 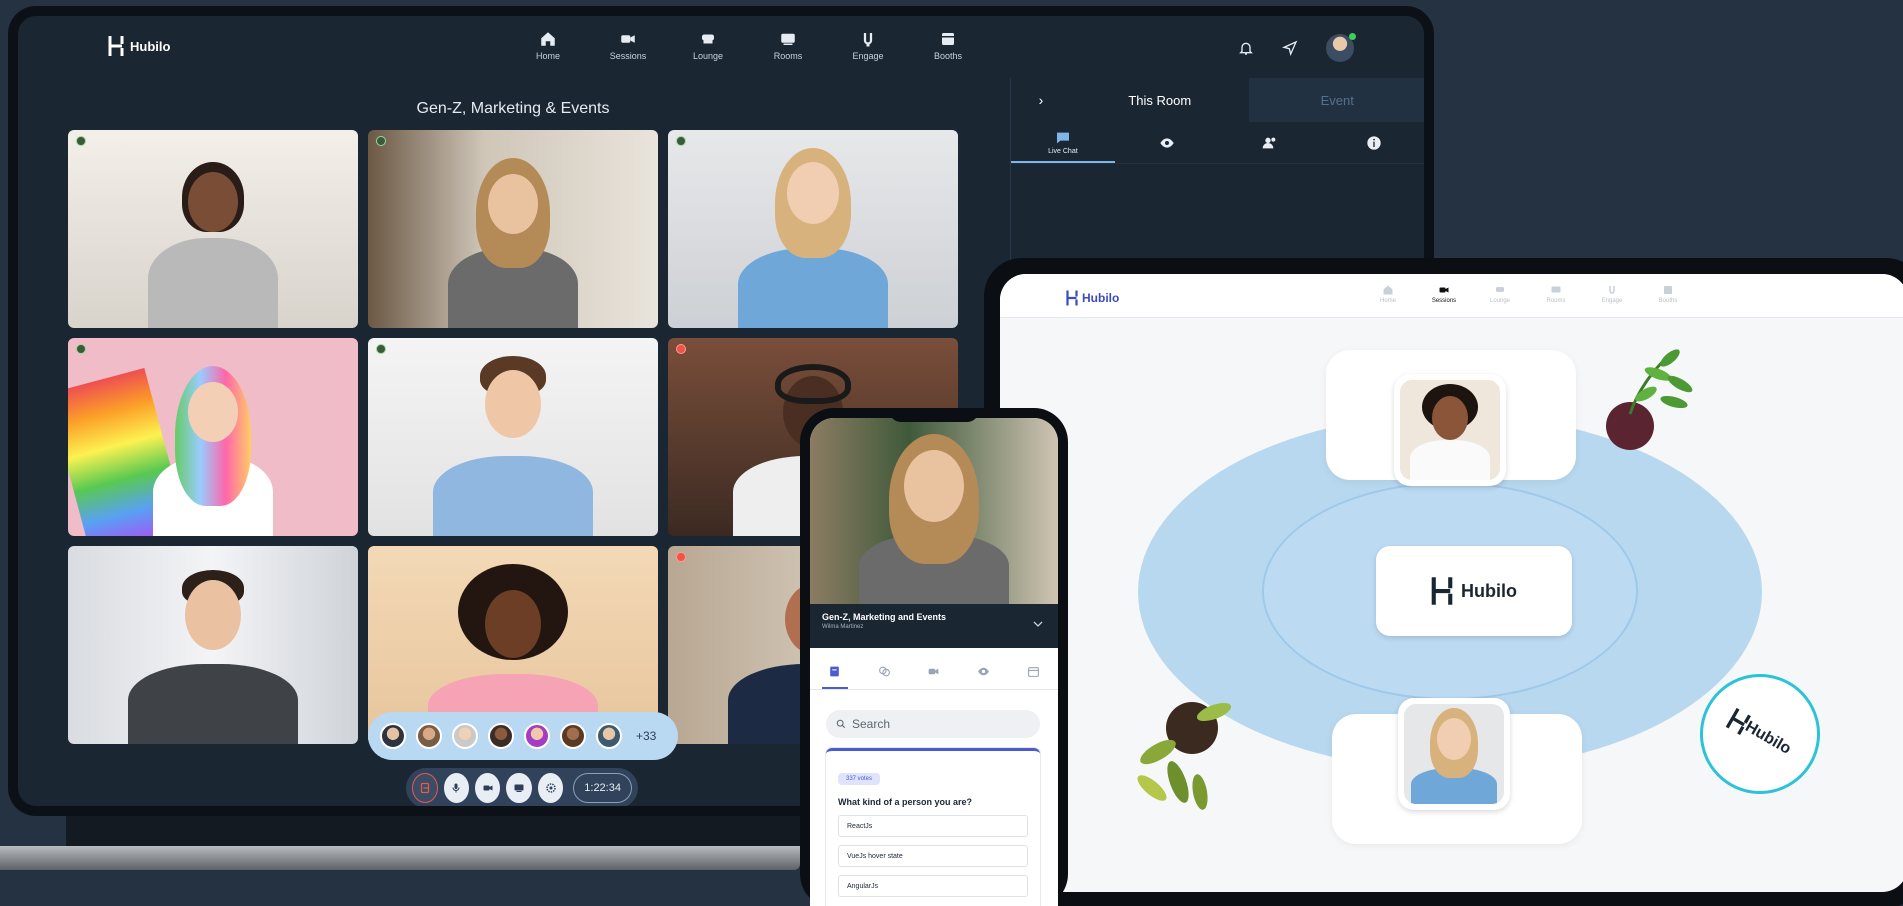 I want to click on center-logo-text: Hubilo, so click(x=1489, y=590).